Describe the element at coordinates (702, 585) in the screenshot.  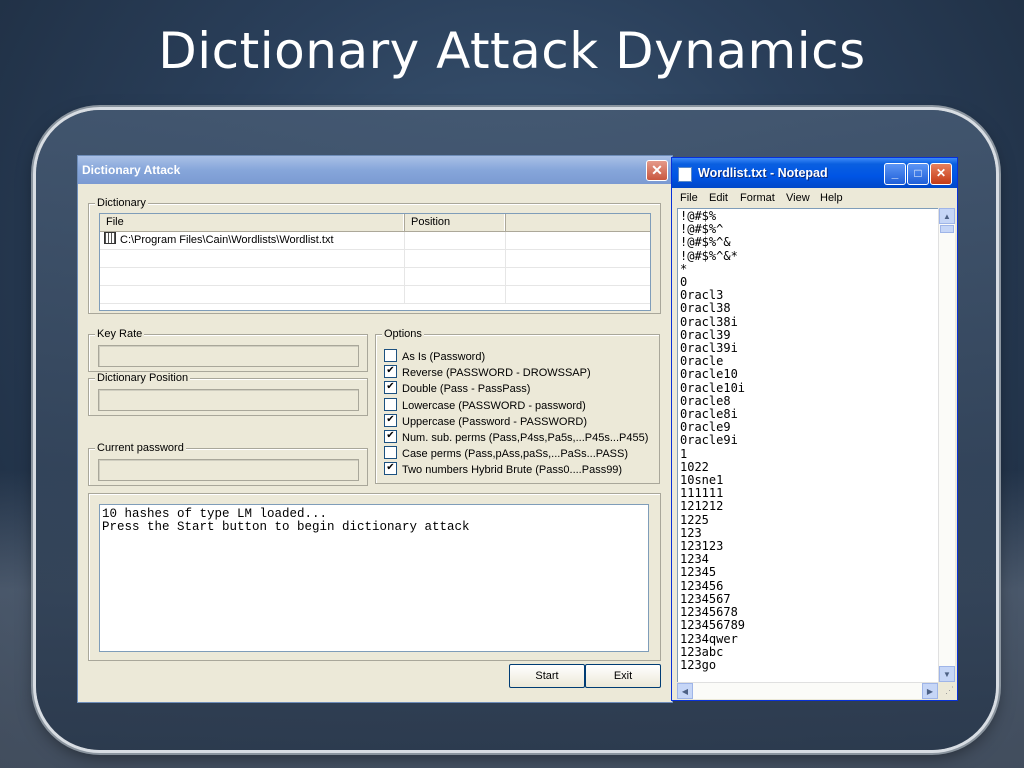
I see `wordlist-line: 123456` at that location.